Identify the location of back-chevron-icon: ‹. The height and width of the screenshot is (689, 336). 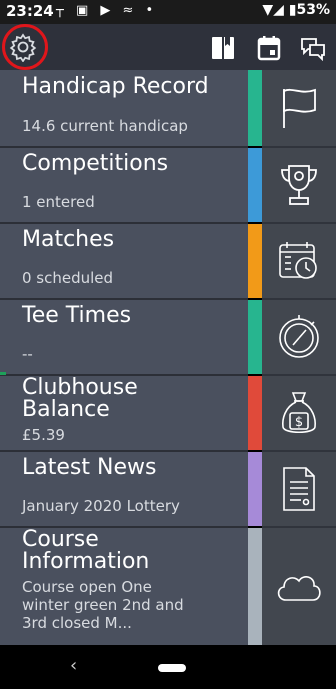
(73, 665).